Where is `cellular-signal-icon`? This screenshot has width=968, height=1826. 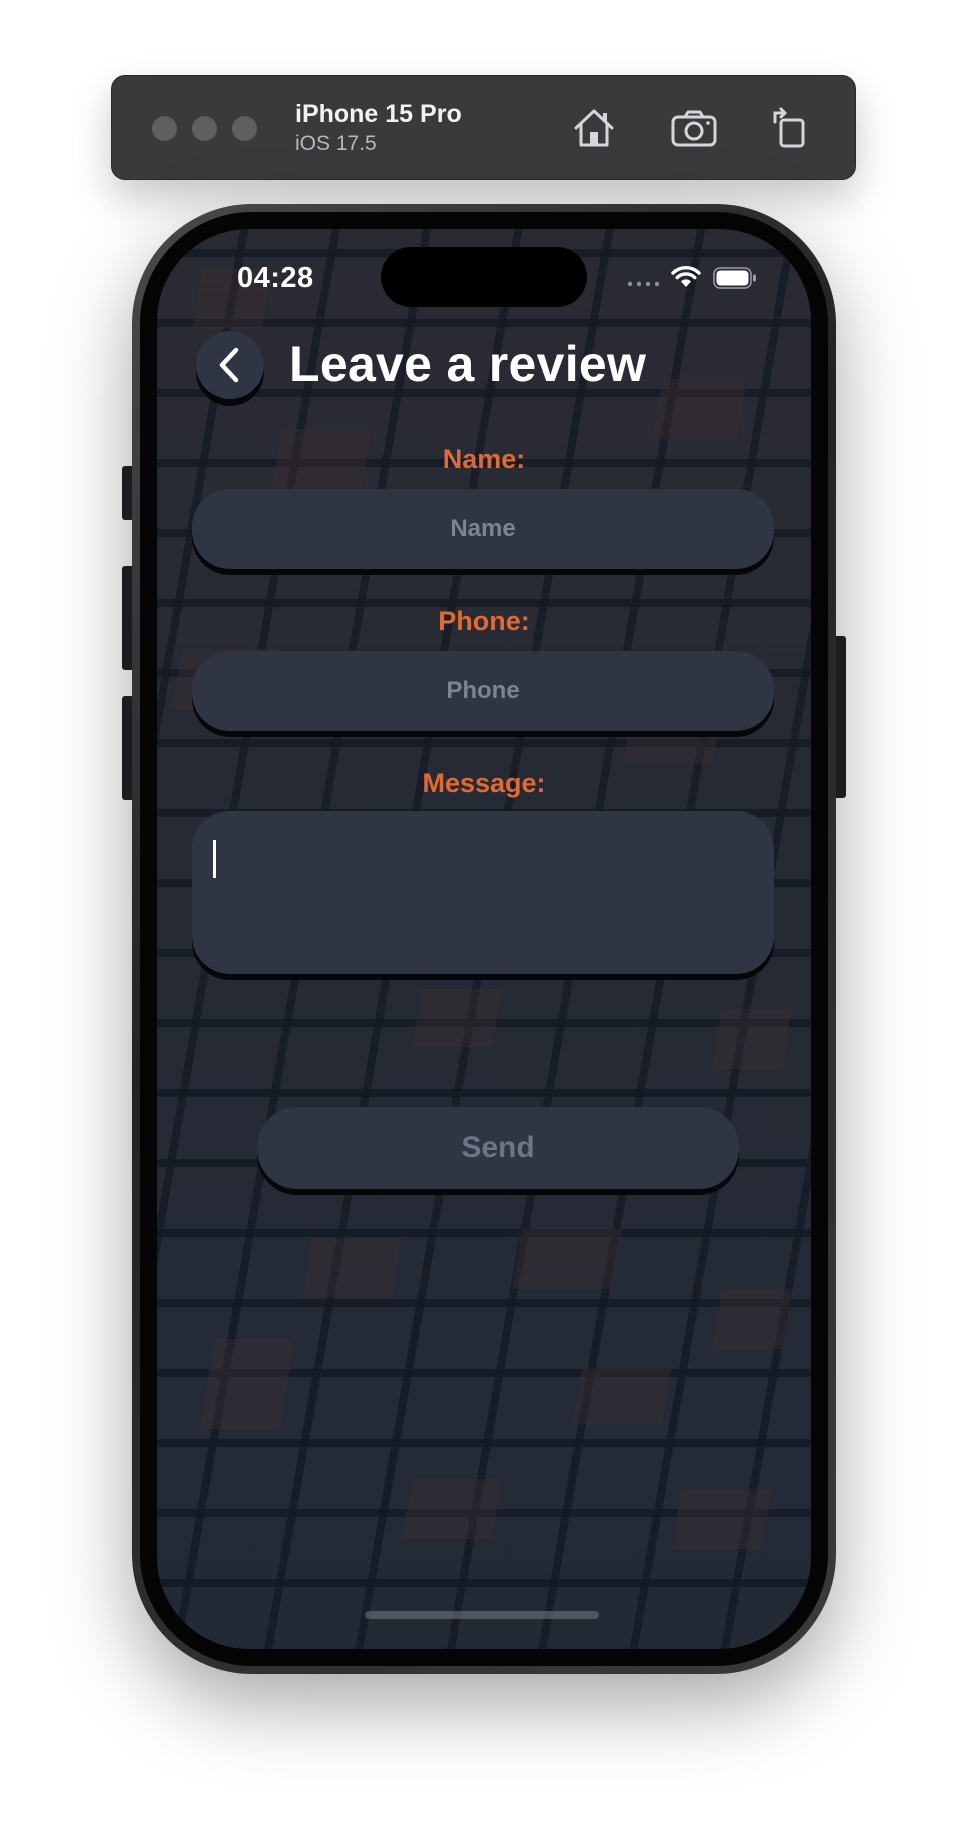
cellular-signal-icon is located at coordinates (643, 284).